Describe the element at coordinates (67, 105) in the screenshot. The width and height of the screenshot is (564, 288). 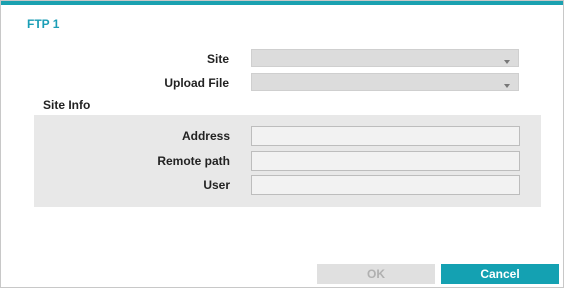
I see `site-info-heading: Site Info` at that location.